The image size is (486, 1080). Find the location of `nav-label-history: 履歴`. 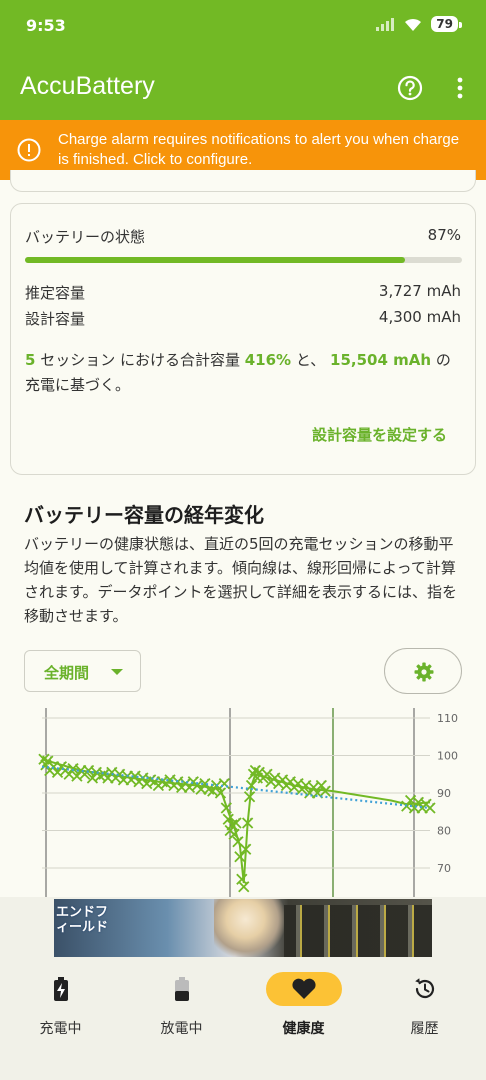

nav-label-history: 履歴 is located at coordinates (424, 1029).